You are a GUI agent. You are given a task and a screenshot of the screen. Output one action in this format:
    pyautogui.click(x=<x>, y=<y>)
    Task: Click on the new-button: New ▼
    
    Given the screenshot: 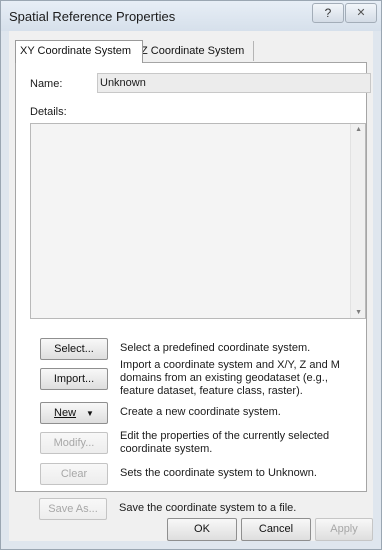 What is the action you would take?
    pyautogui.click(x=74, y=413)
    